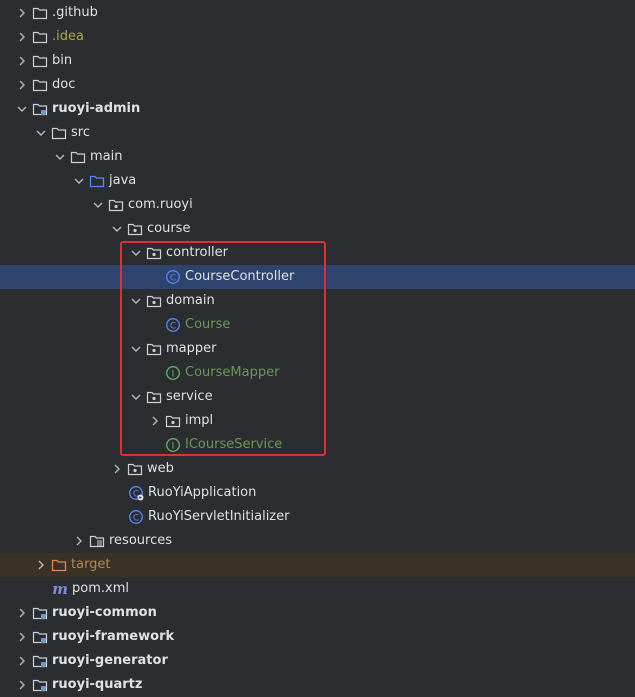 The width and height of the screenshot is (635, 697). What do you see at coordinates (110, 660) in the screenshot?
I see `tree-item-label: ruoyi-generator` at bounding box center [110, 660].